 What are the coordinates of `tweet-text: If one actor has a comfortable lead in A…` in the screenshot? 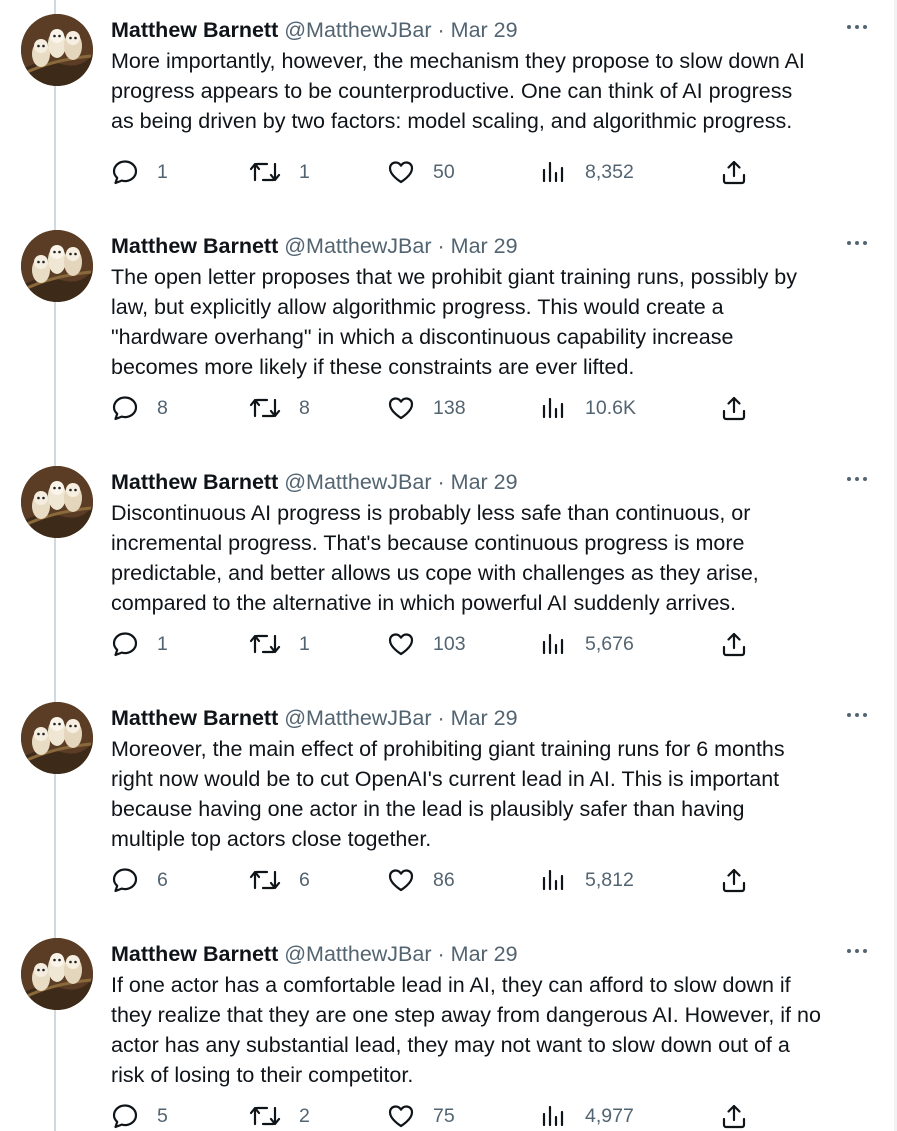 It's located at (491, 1030).